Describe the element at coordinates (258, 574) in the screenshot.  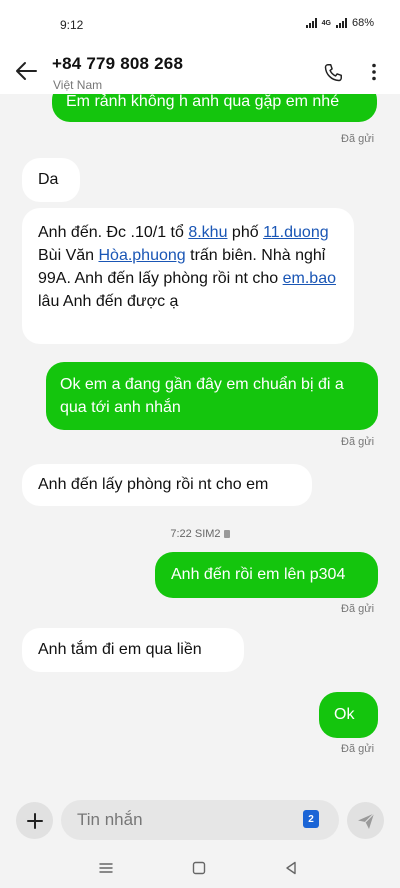
I see `message-text: Anh đến rồi em lên p304` at that location.